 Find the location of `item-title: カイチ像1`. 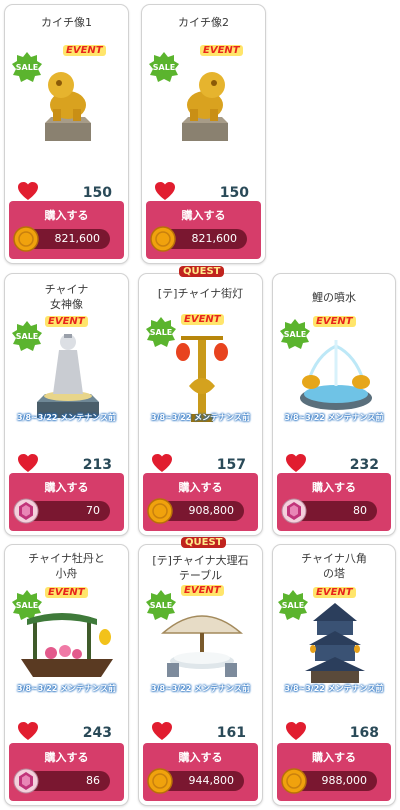

item-title: カイチ像1 is located at coordinates (66, 22).